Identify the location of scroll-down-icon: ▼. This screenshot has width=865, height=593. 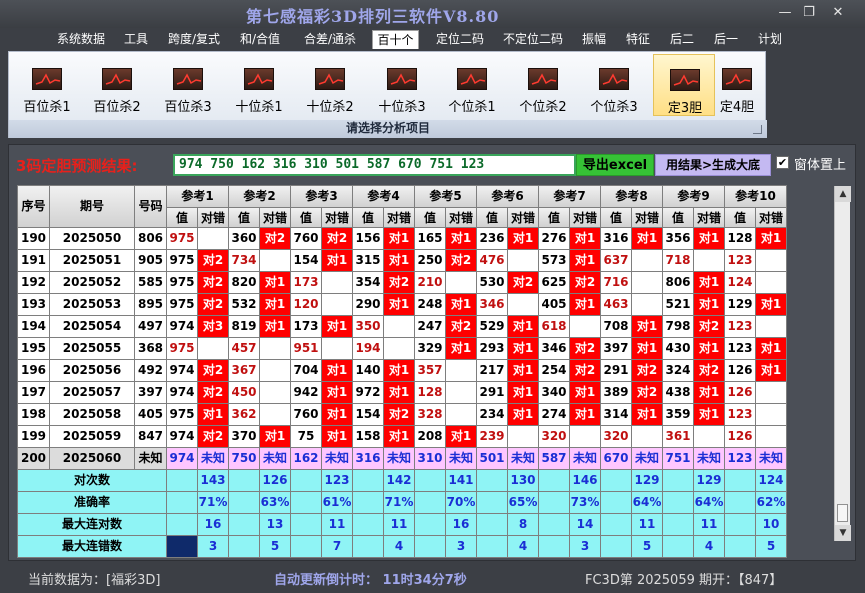
(843, 533).